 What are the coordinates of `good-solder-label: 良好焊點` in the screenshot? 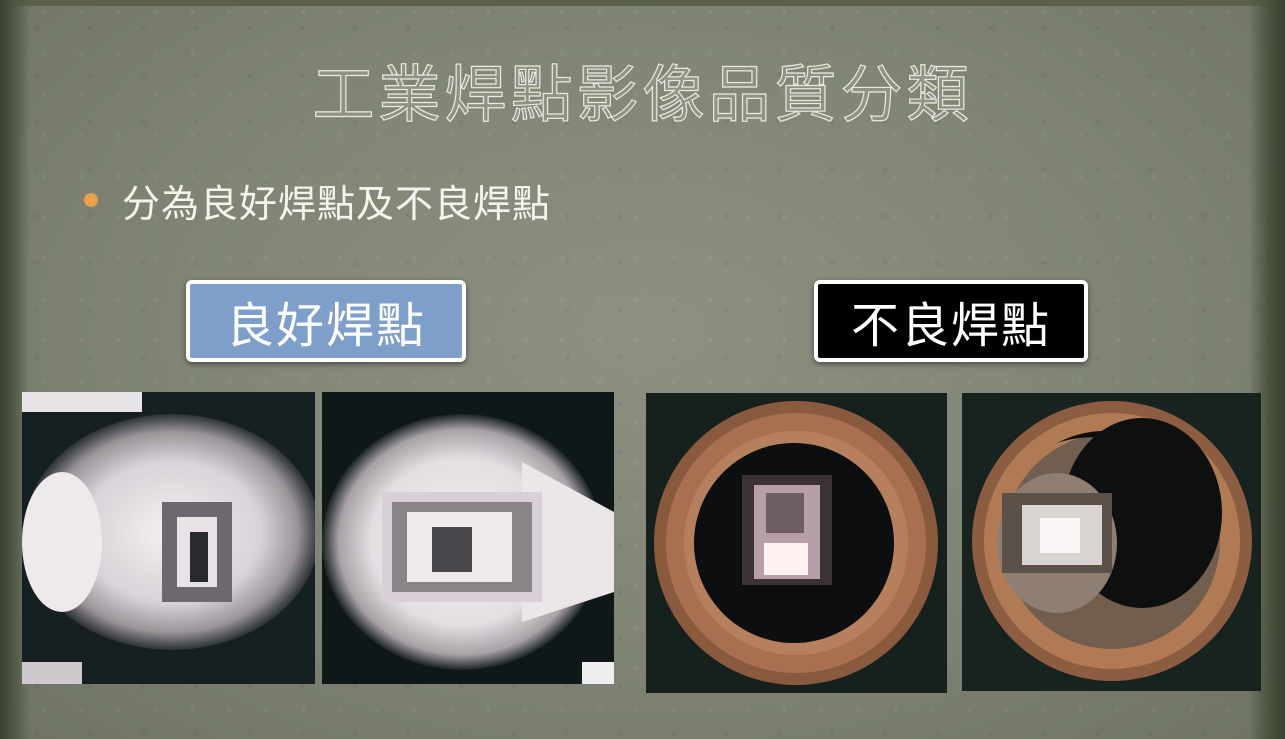 It's located at (326, 321).